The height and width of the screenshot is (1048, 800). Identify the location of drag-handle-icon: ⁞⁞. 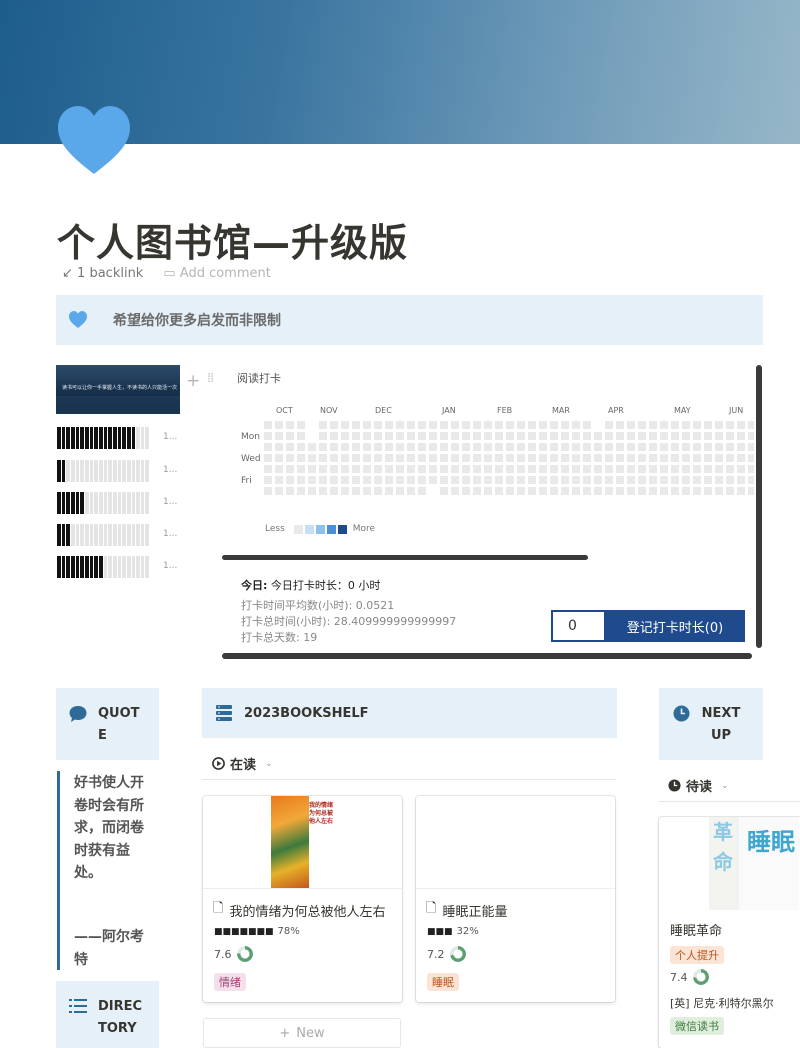
(210, 378).